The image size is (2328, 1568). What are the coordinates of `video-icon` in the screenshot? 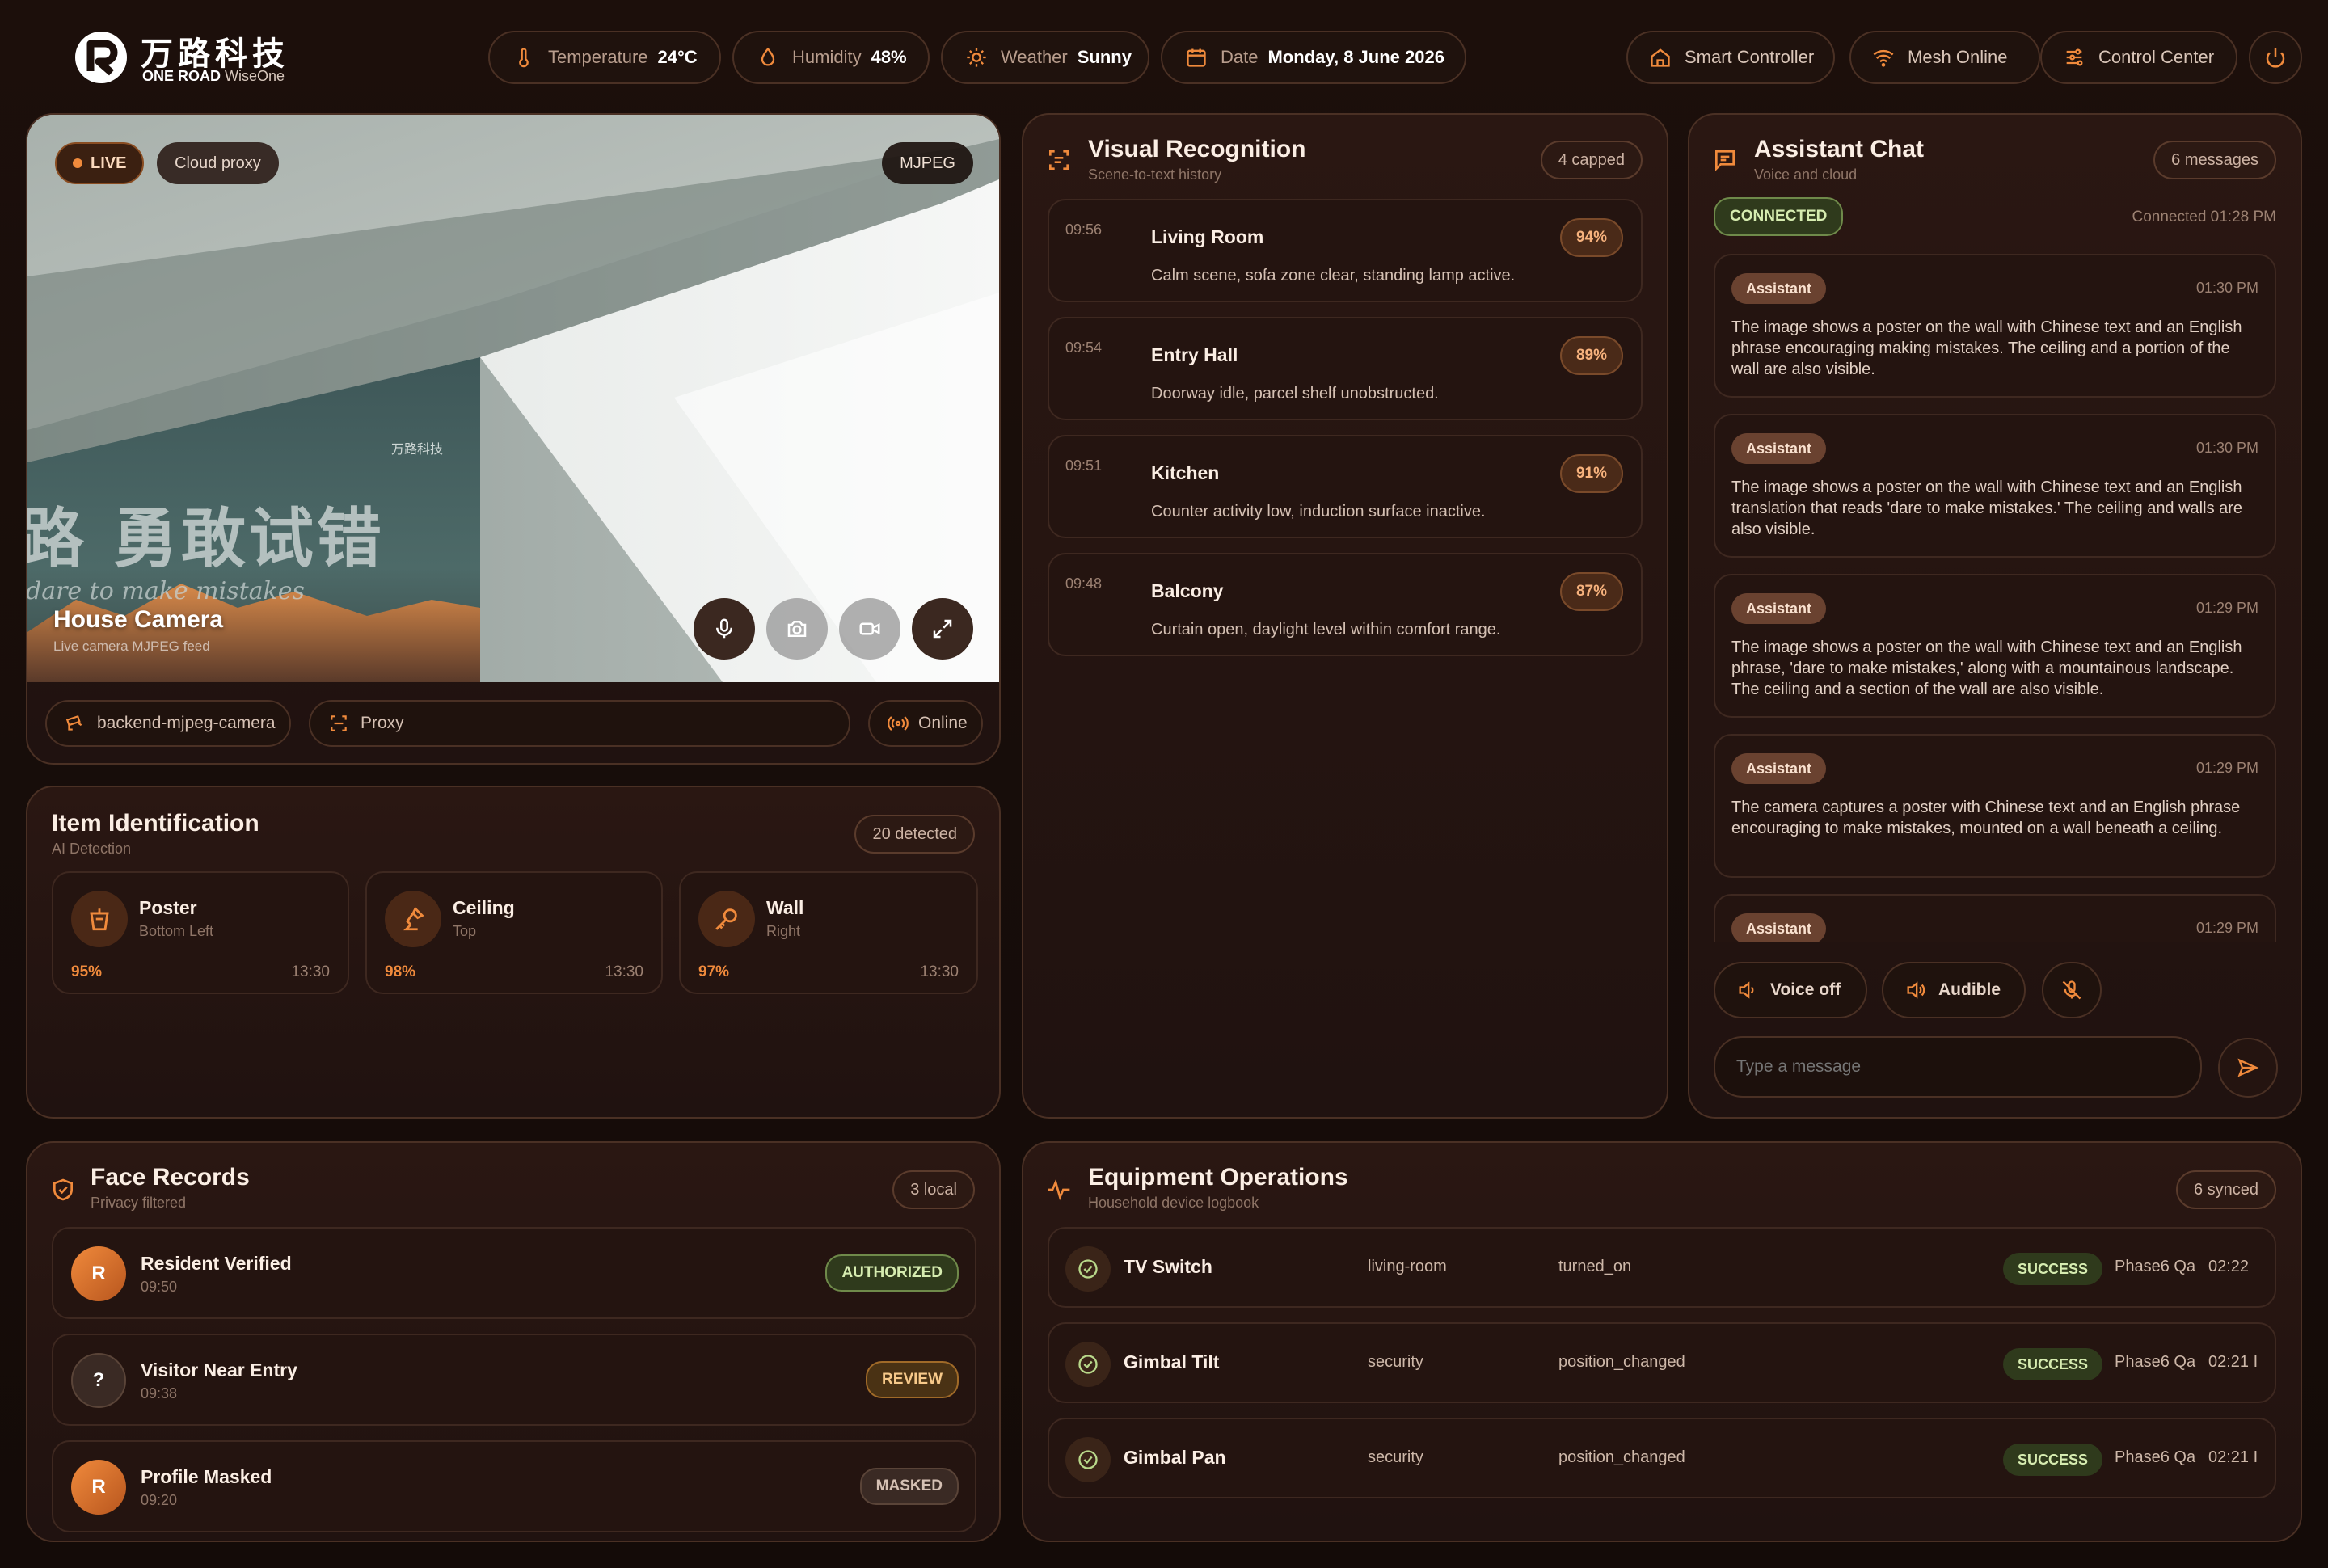 It's located at (870, 628).